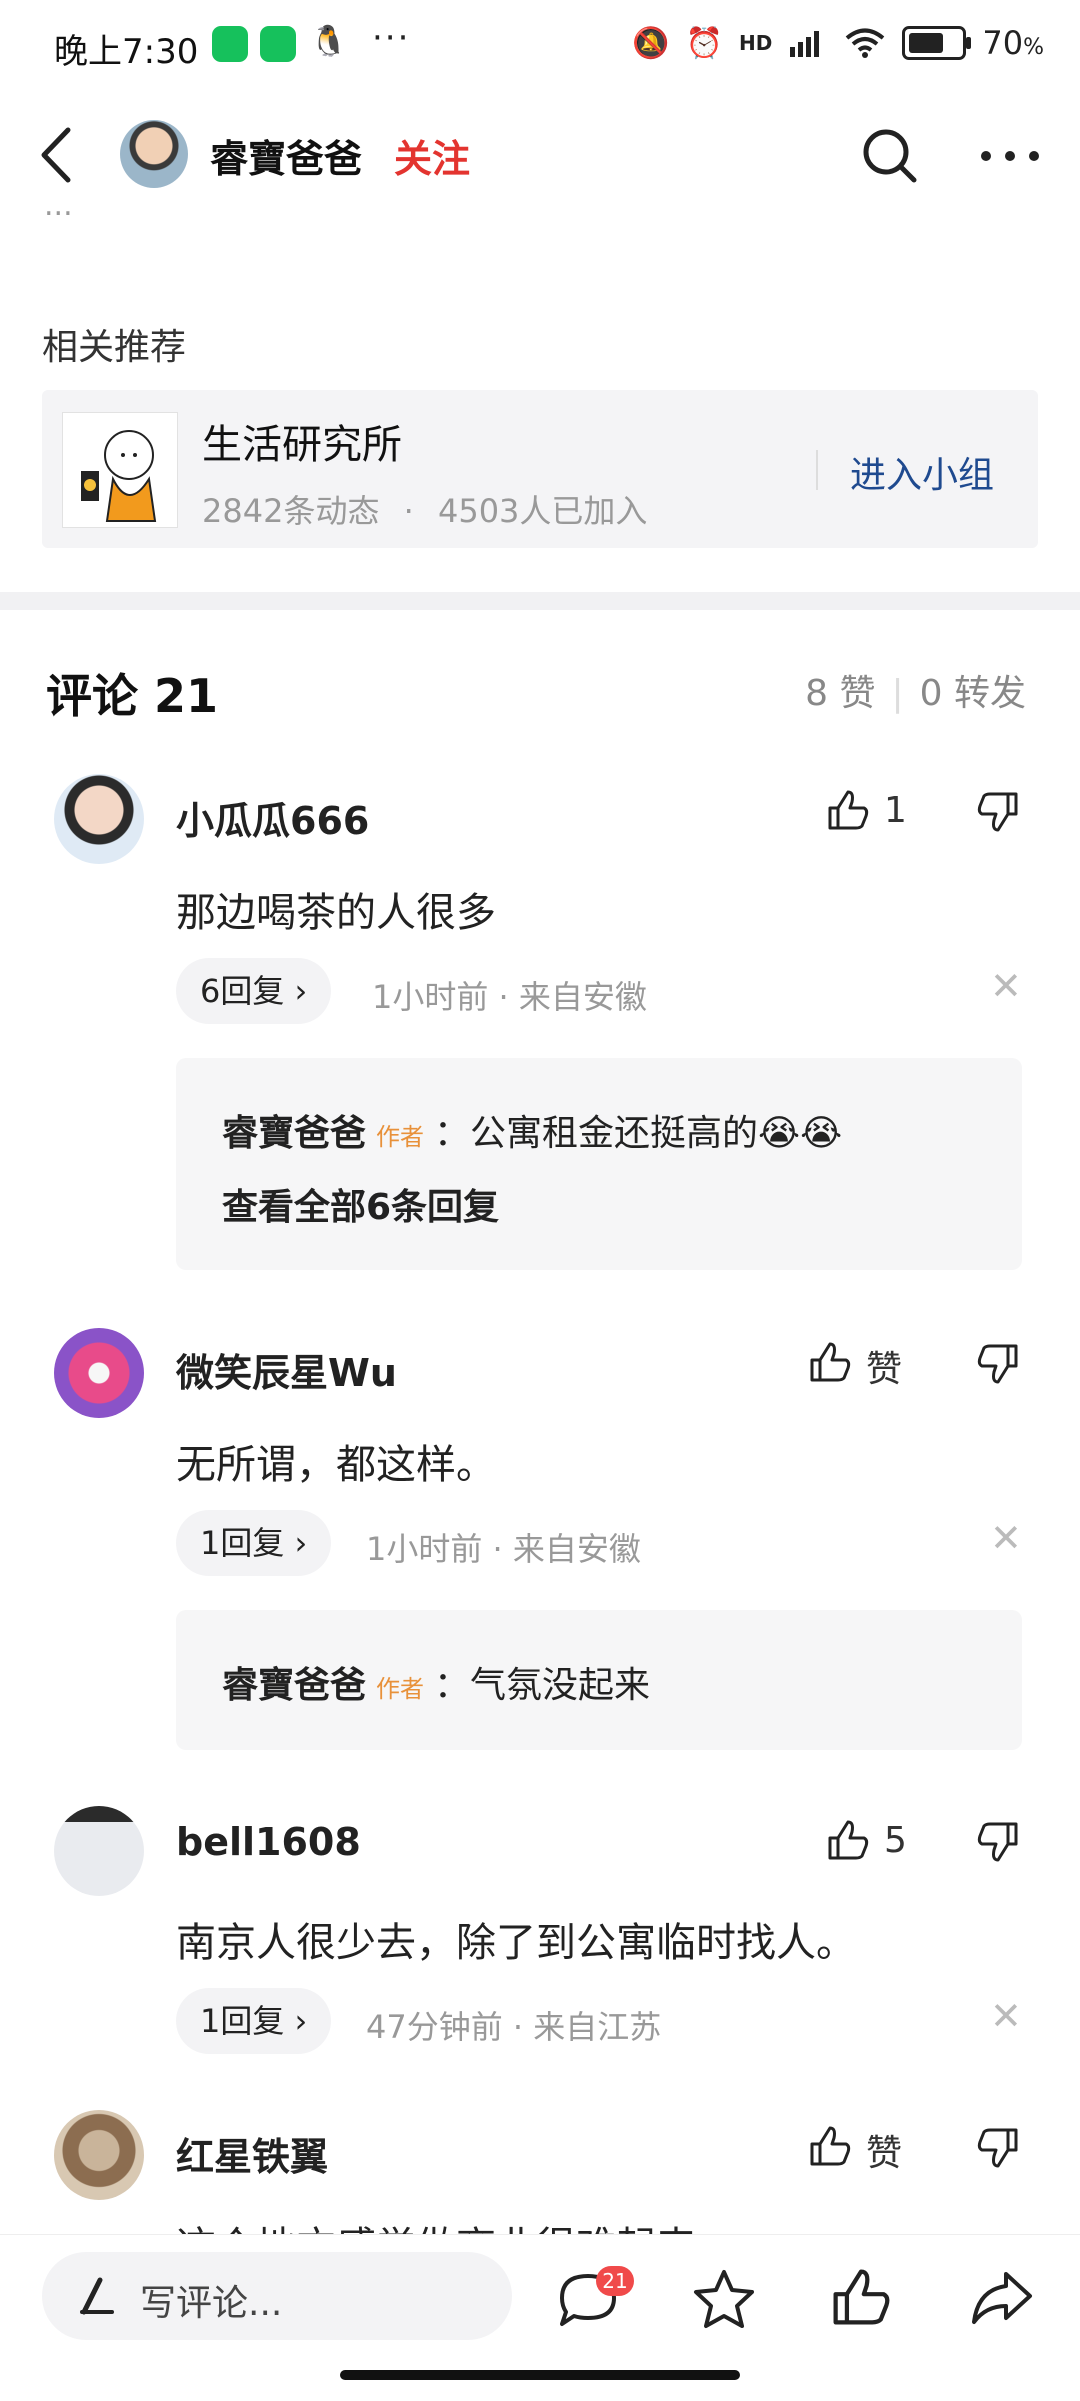 Image resolution: width=1080 pixels, height=2401 pixels. I want to click on sub-reply: 睿寶爸爸 作者 ：公寓租金还挺高的😭😭, so click(532, 1130).